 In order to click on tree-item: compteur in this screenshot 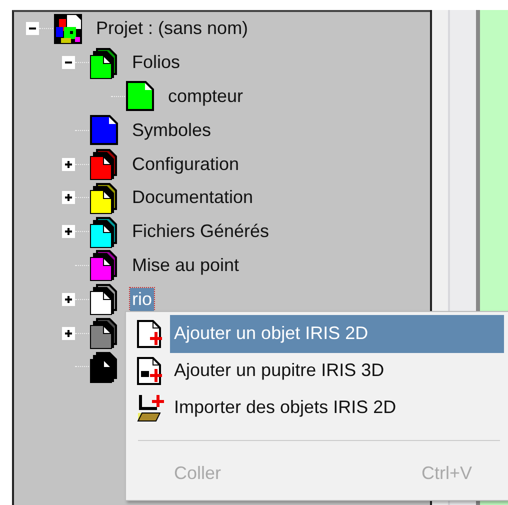, I will do `click(206, 96)`.